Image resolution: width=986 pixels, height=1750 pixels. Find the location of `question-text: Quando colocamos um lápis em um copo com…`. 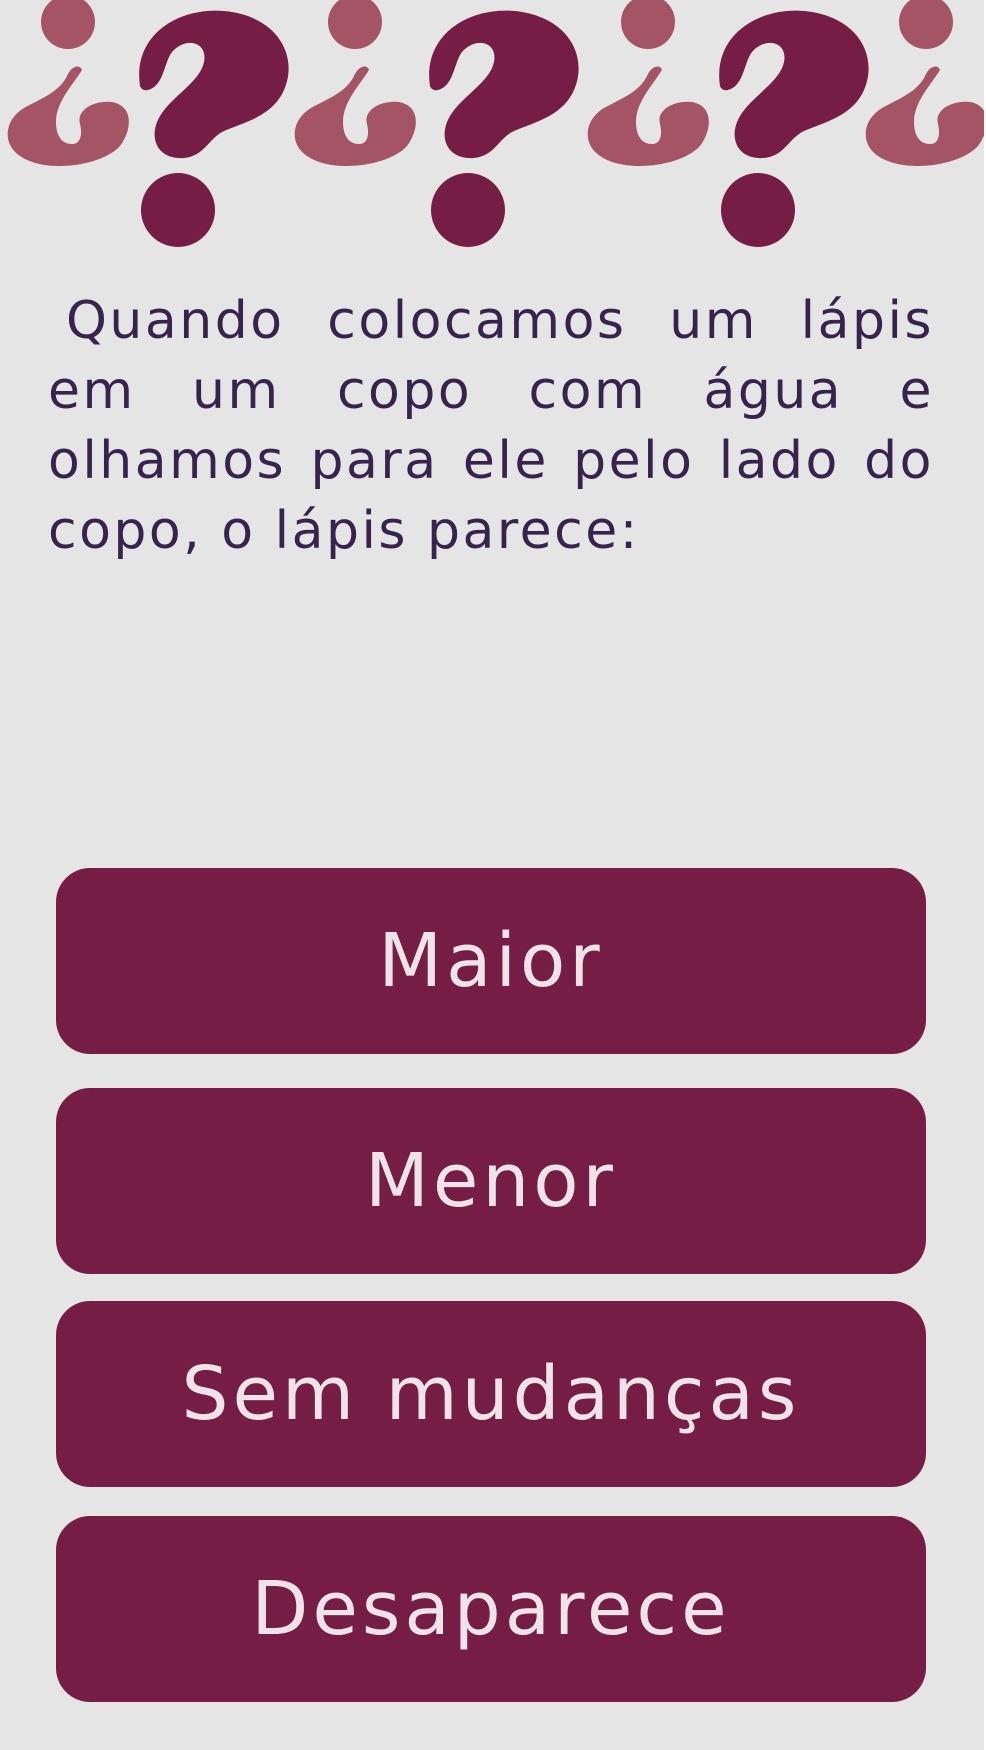

question-text: Quando colocamos um lápis em um copo com… is located at coordinates (491, 426).